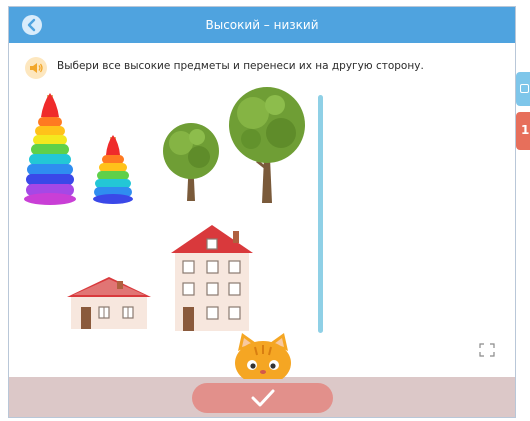 This screenshot has height=421, width=530. I want to click on window-icon, so click(524, 88).